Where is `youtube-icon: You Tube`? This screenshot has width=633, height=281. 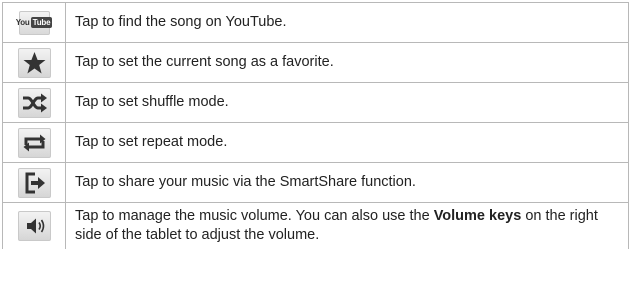 youtube-icon: You Tube is located at coordinates (34, 22).